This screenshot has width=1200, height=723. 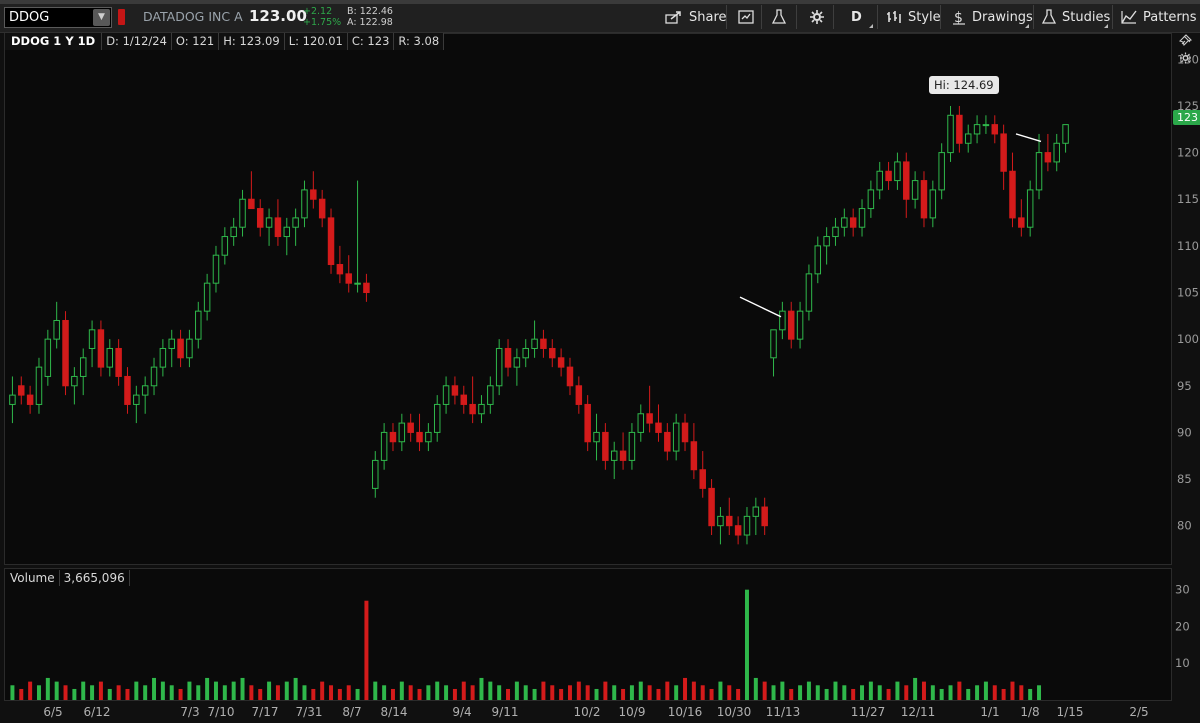 What do you see at coordinates (1028, 138) in the screenshot?
I see `trend-line` at bounding box center [1028, 138].